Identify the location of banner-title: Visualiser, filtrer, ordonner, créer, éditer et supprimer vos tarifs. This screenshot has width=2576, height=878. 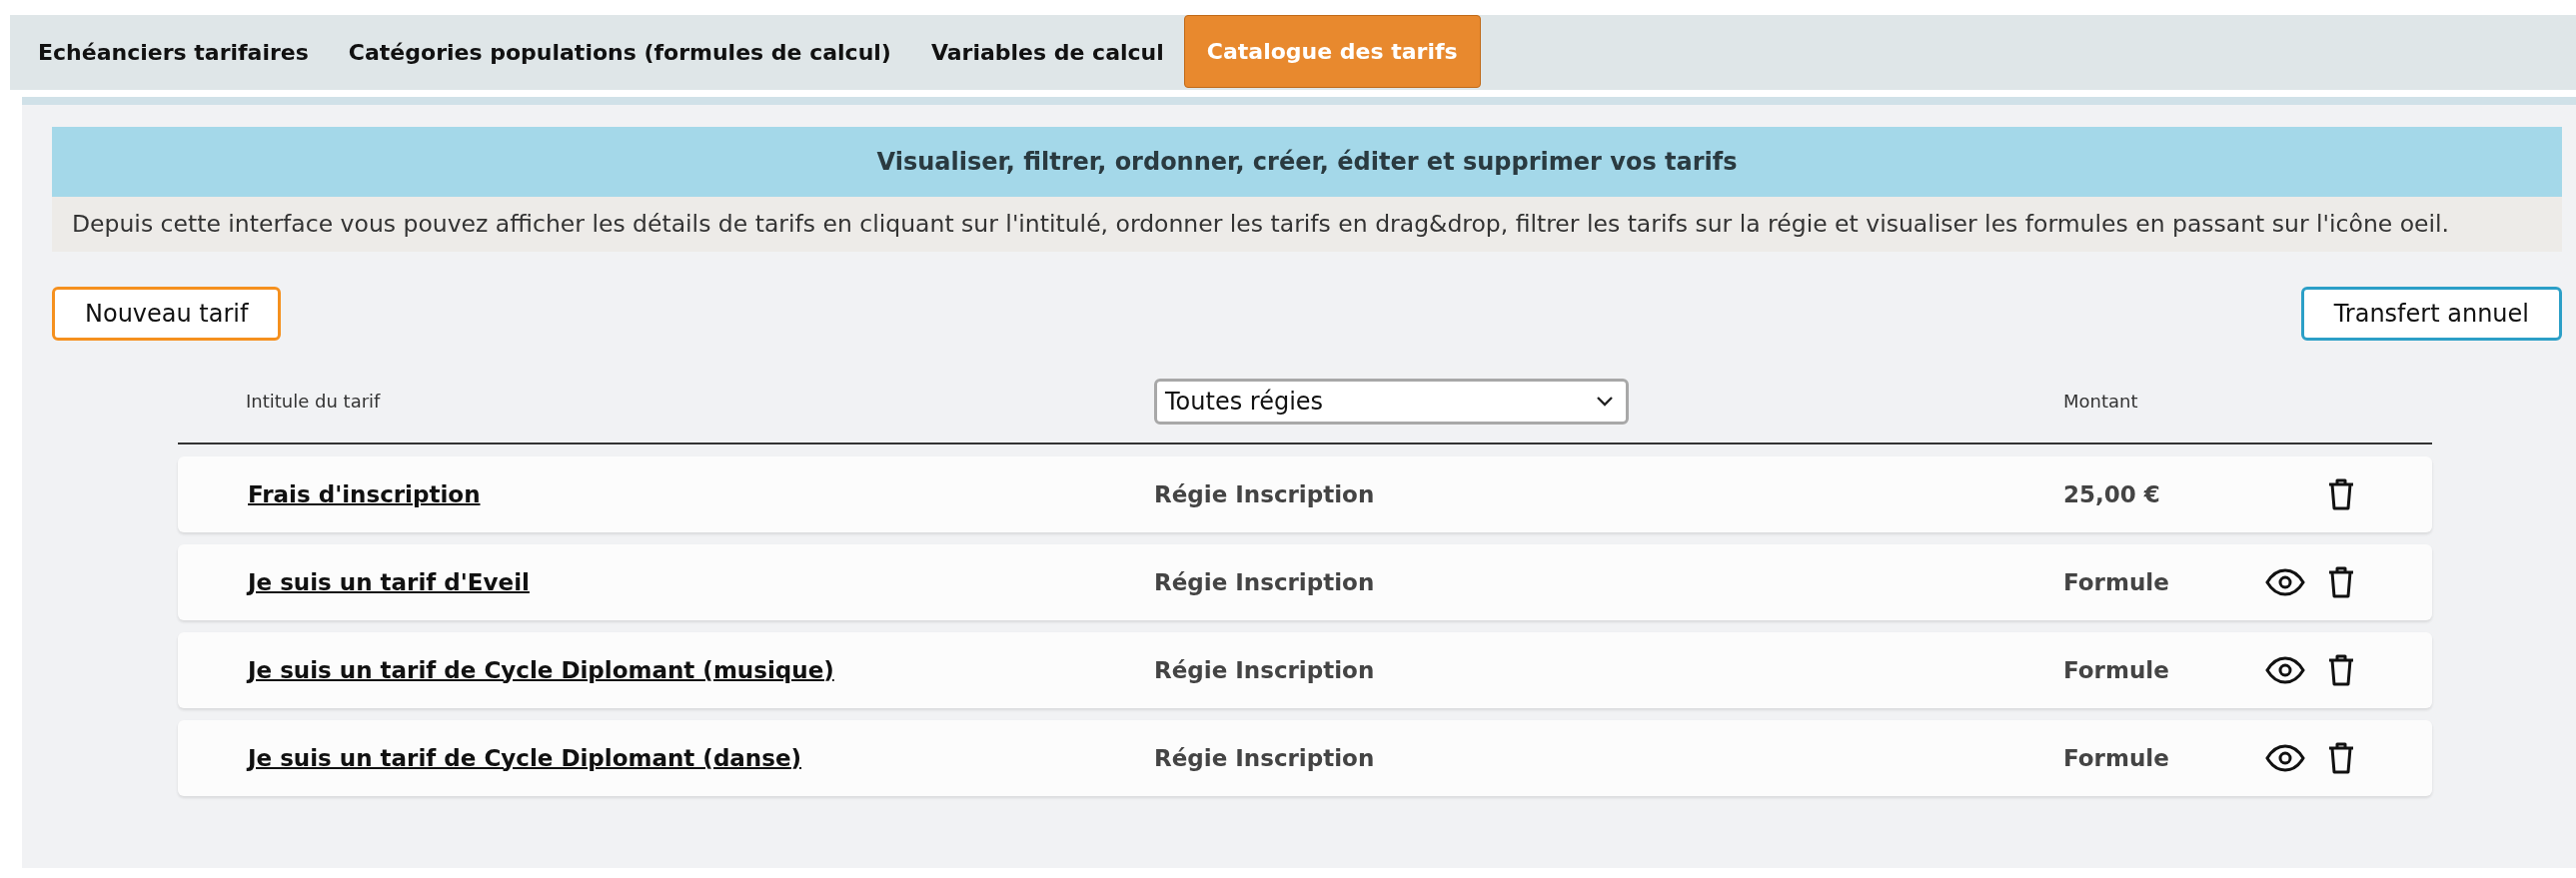
(1307, 162).